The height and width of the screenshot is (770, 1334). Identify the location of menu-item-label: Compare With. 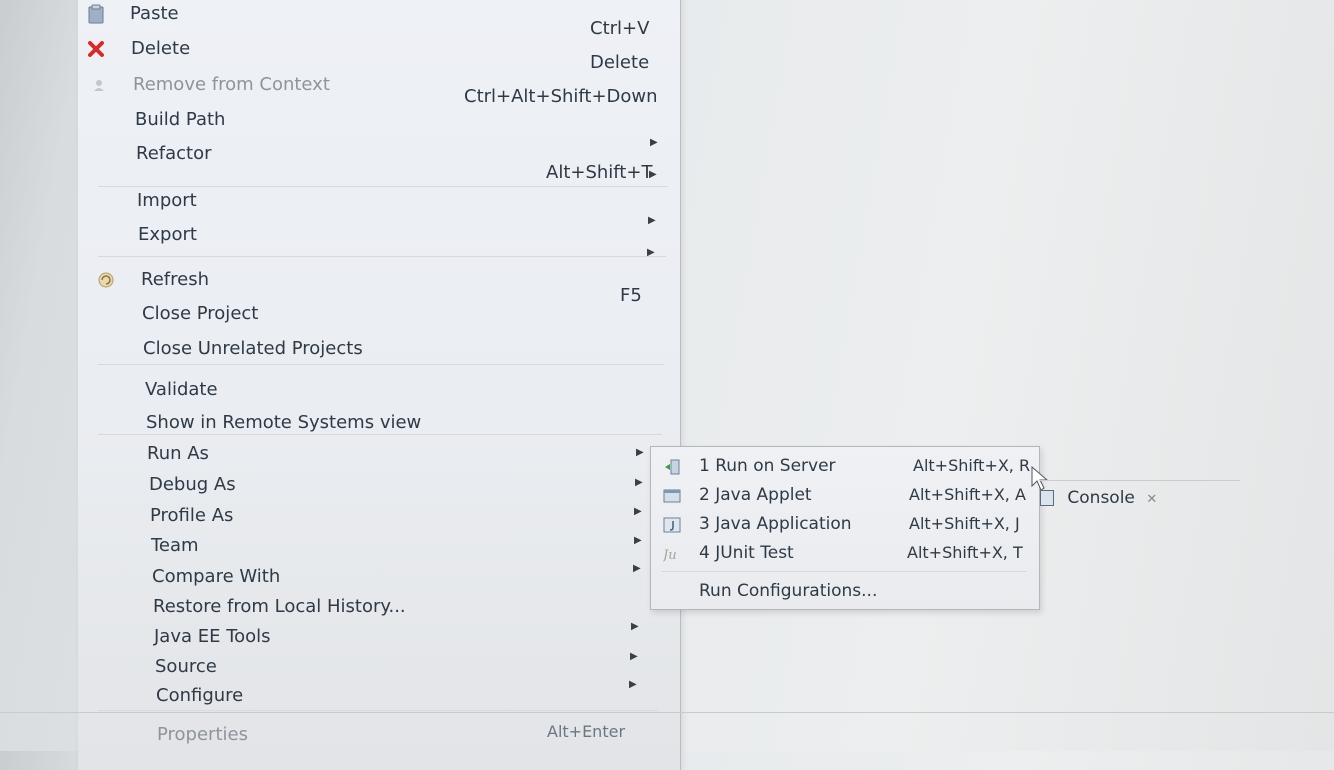
(216, 576).